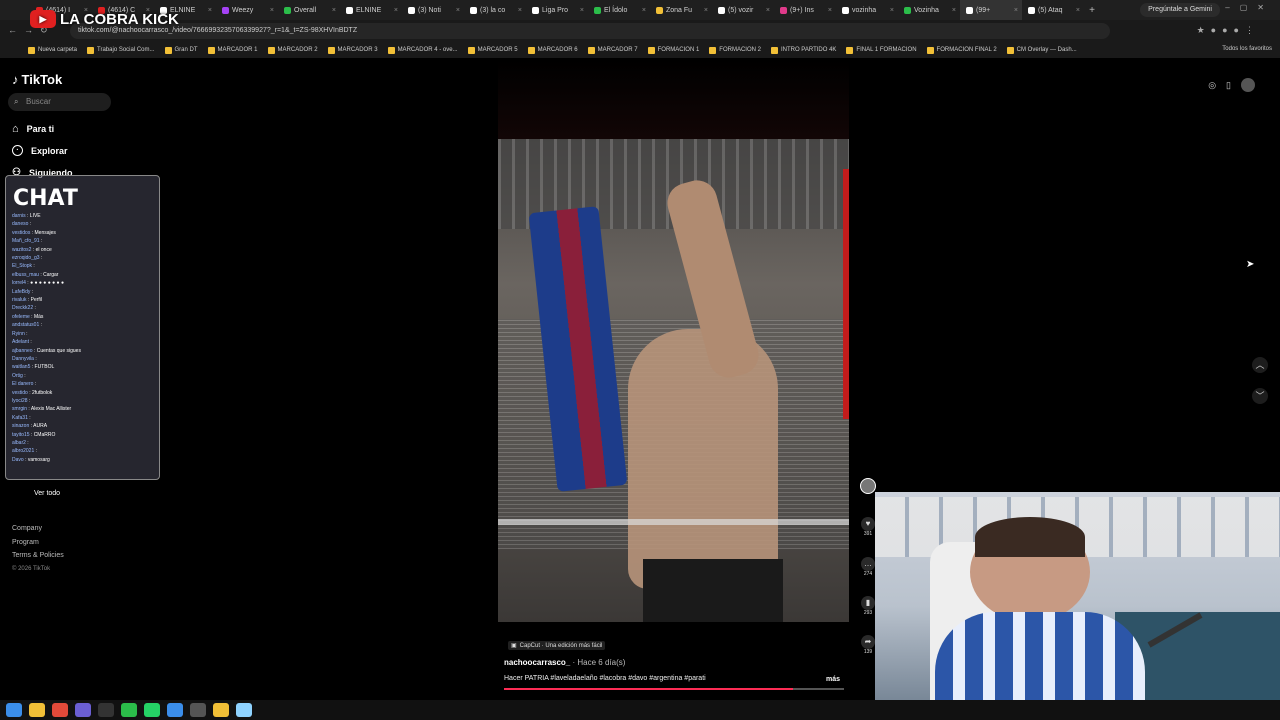  Describe the element at coordinates (833, 679) in the screenshot. I see `more-button: más` at that location.